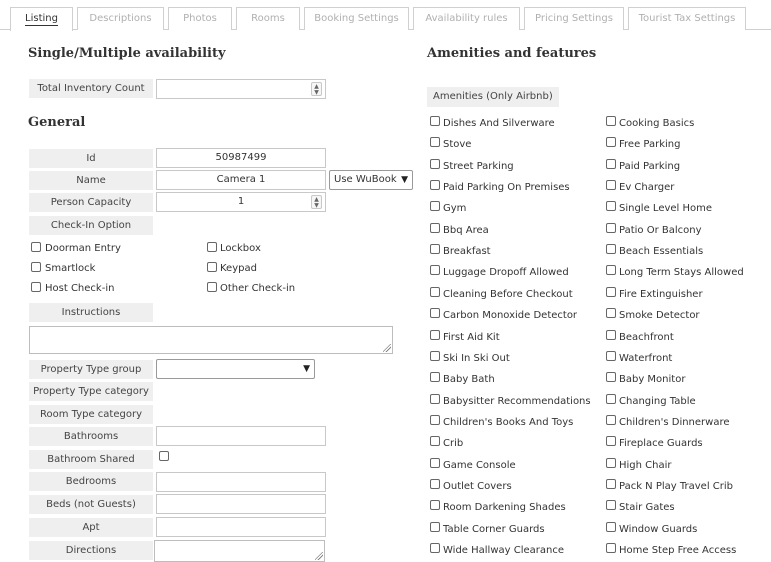 This screenshot has height=562, width=771. Describe the element at coordinates (212, 287) in the screenshot. I see `checkbox-other-checkin` at that location.